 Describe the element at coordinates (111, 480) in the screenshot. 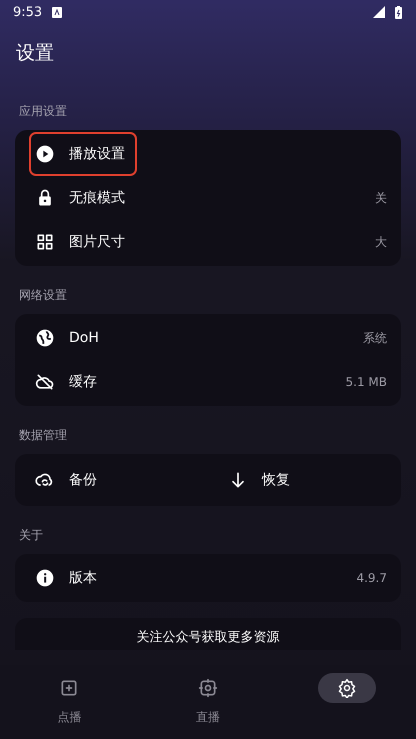

I see `action-button: 备份` at that location.